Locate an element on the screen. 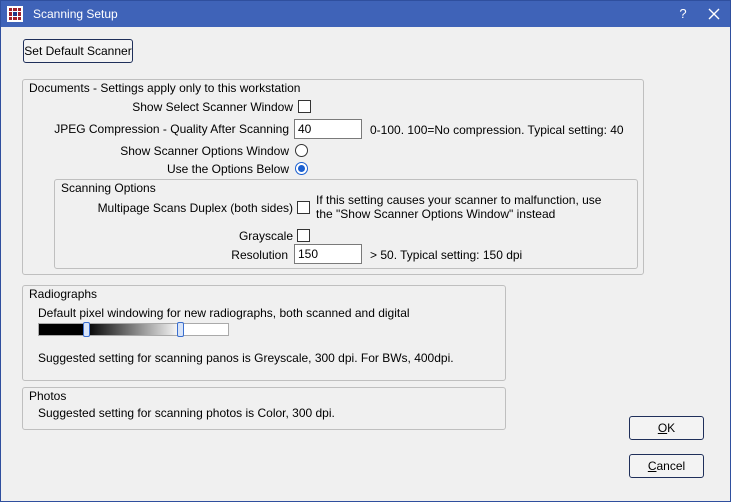 This screenshot has height=502, width=731. window-black-region is located at coordinates (62, 329).